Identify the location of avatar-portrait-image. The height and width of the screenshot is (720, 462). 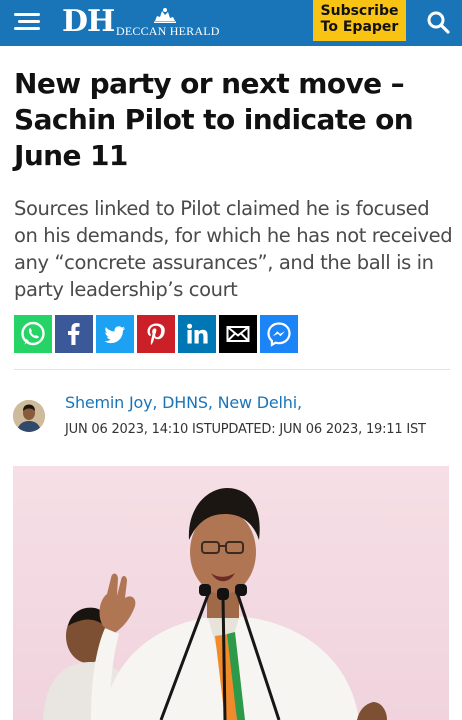
(29, 416).